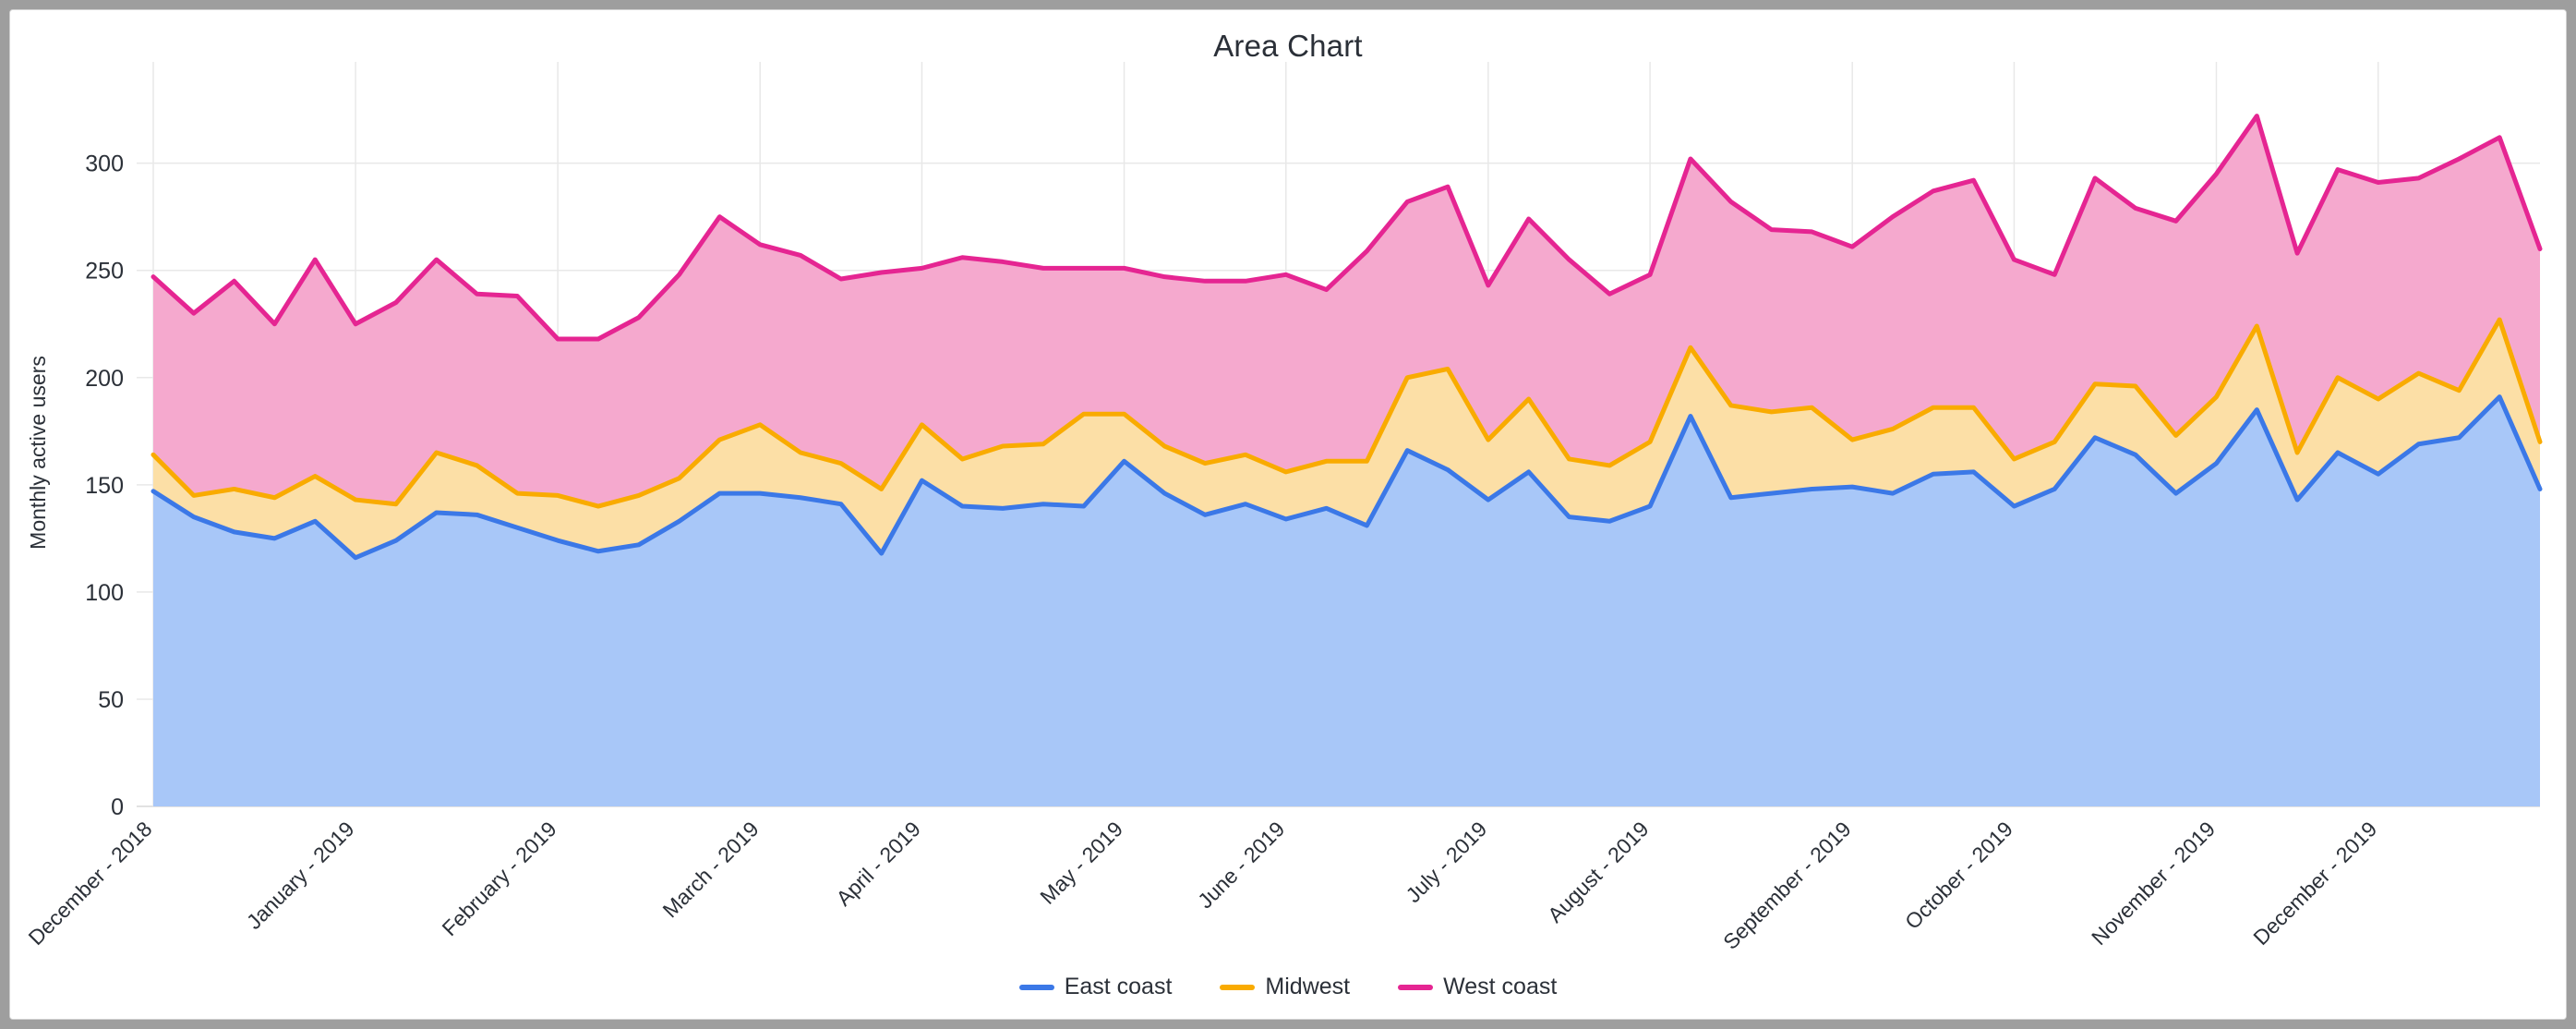  I want to click on x-tick-label: December - 2019, so click(2314, 883).